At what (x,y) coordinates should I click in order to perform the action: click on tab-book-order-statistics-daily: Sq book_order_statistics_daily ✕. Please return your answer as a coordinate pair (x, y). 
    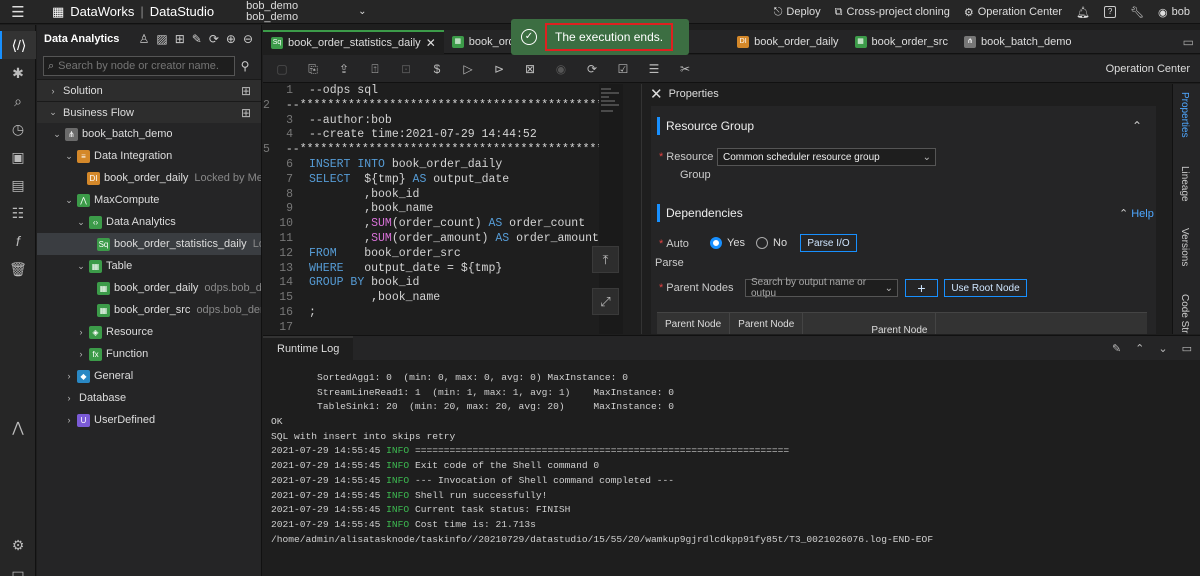
    Looking at the image, I should click on (353, 41).